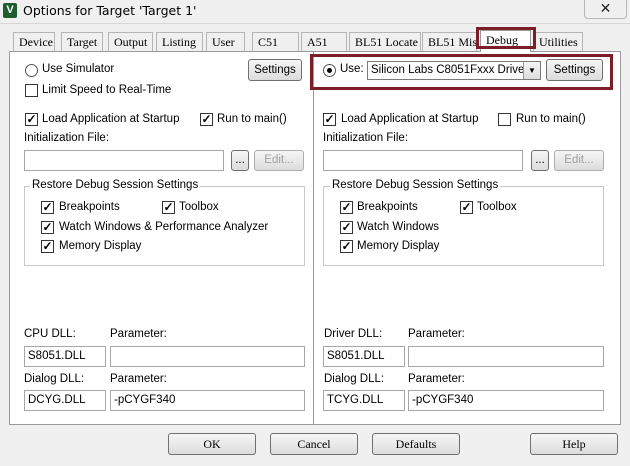 The width and height of the screenshot is (630, 466). I want to click on memory-display-label: Memory Display, so click(100, 246).